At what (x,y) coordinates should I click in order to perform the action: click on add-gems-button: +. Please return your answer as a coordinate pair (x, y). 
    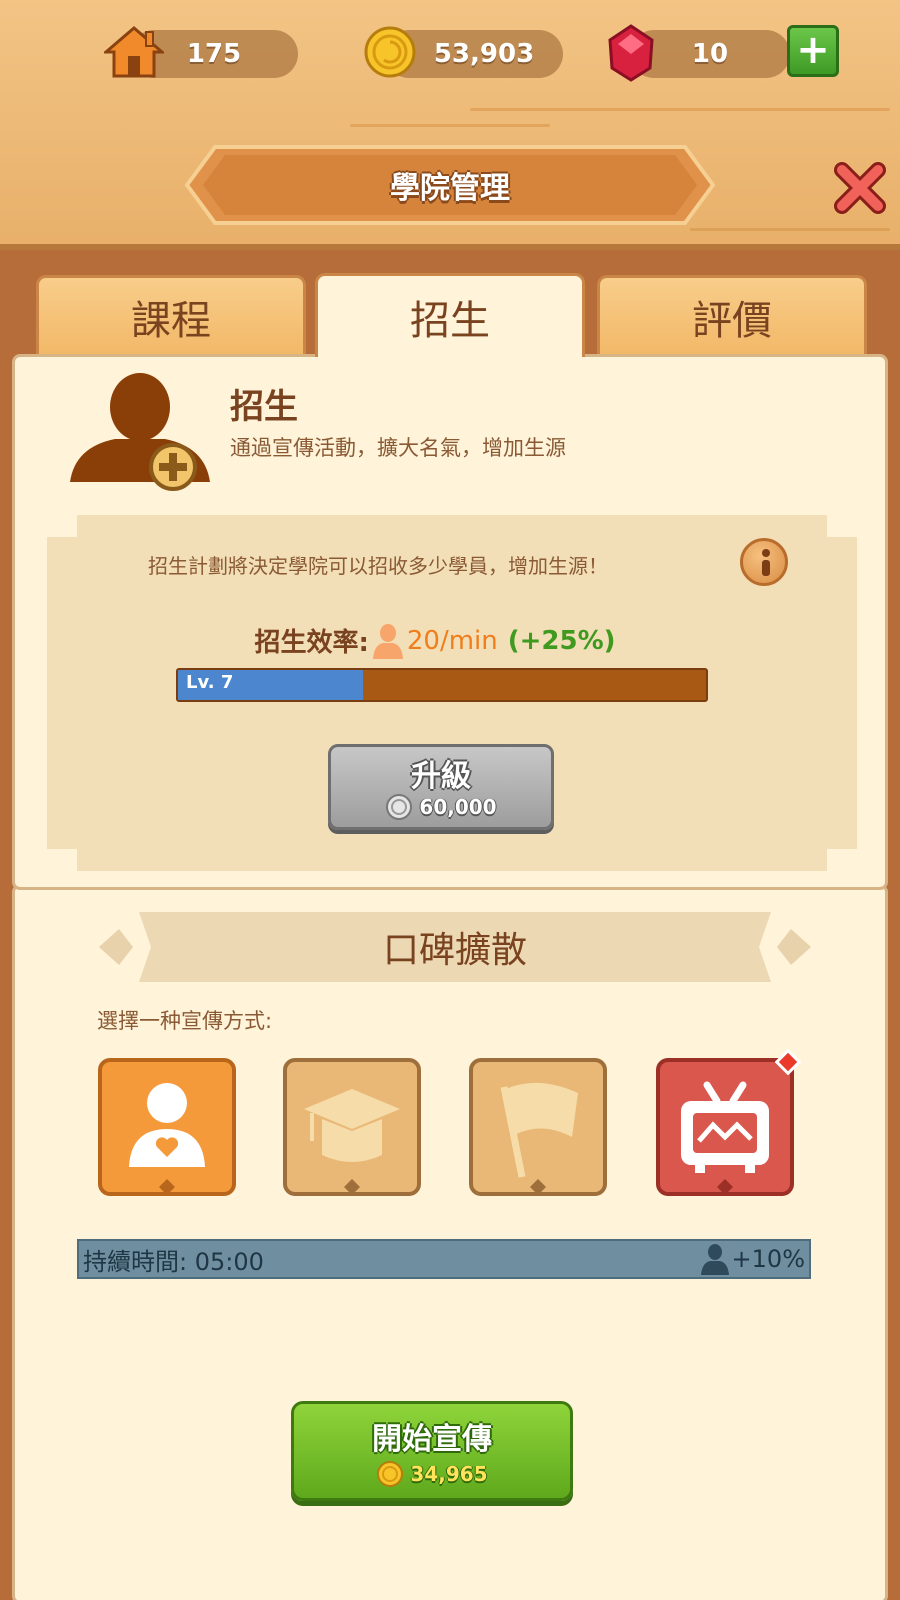
    Looking at the image, I should click on (813, 51).